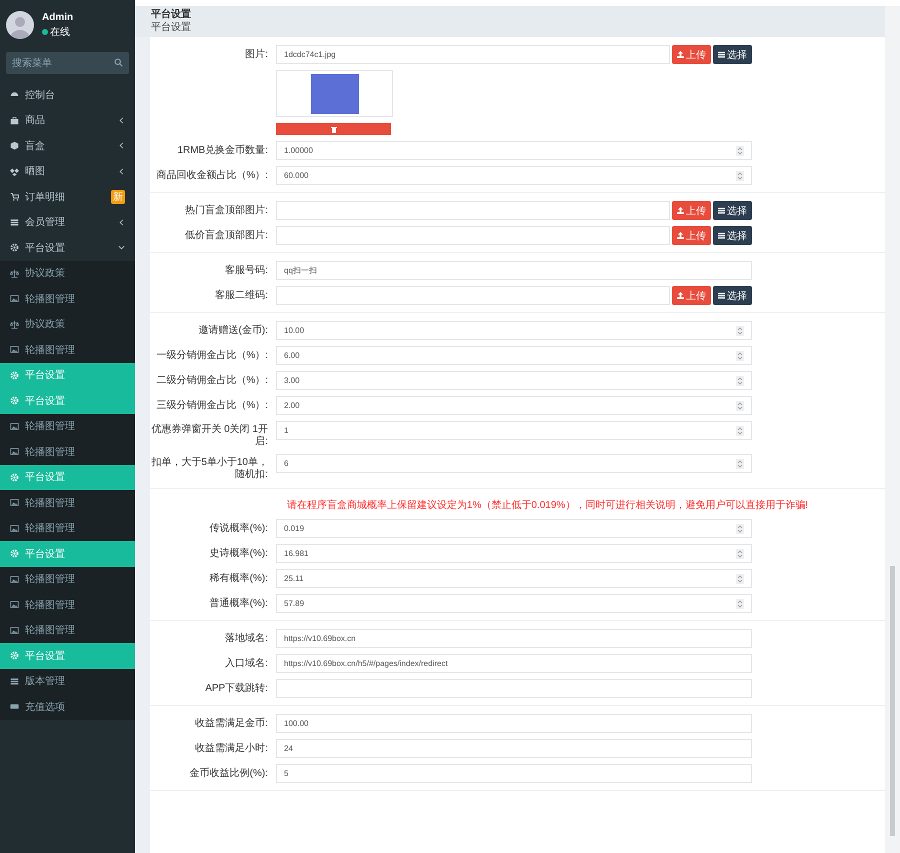 The image size is (900, 853). Describe the element at coordinates (14, 197) in the screenshot. I see `cart-icon` at that location.